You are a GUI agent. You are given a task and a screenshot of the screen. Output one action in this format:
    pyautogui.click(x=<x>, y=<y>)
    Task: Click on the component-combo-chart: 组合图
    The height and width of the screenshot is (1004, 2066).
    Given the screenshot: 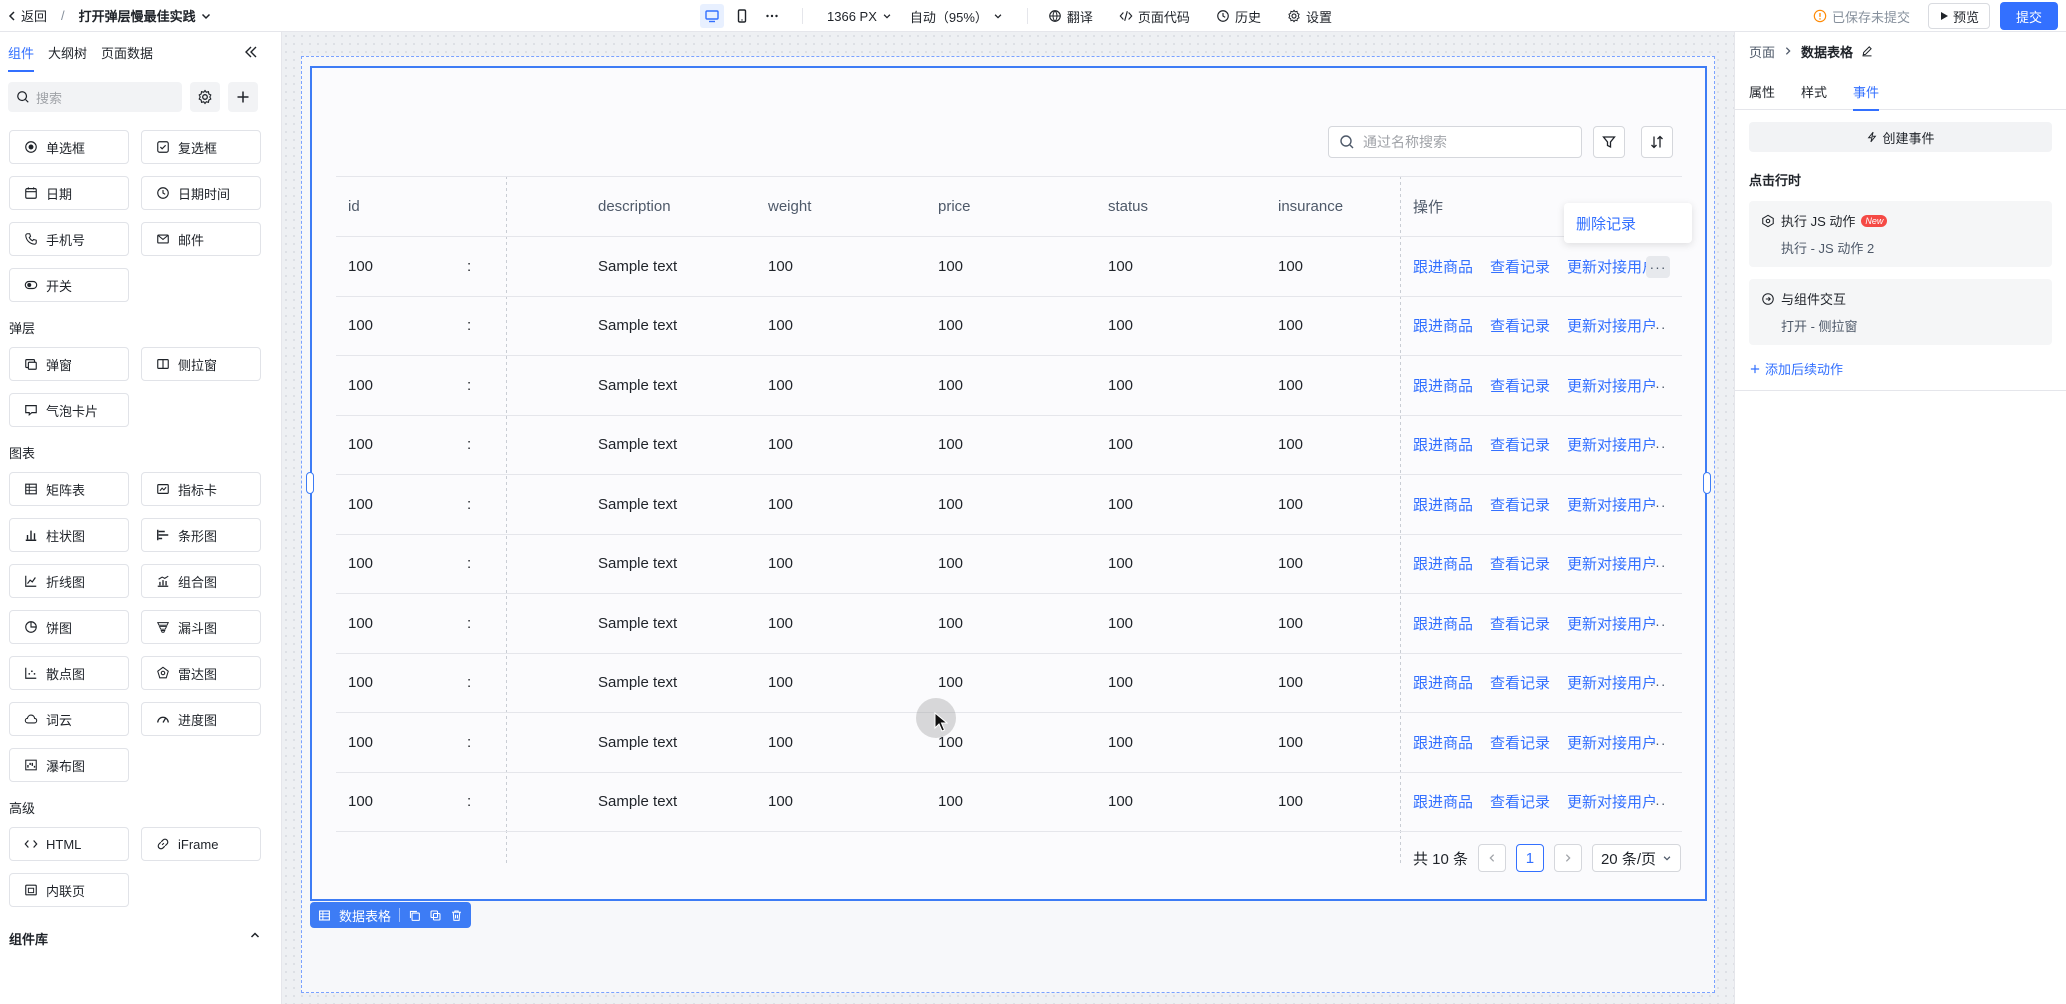 What is the action you would take?
    pyautogui.click(x=201, y=581)
    